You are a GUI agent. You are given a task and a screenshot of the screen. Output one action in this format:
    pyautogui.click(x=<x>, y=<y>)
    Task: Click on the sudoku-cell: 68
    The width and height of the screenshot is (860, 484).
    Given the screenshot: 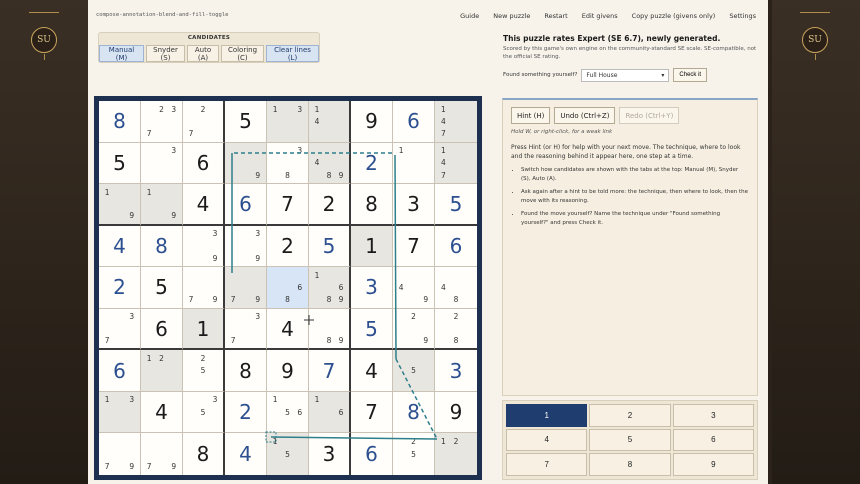 What is the action you would take?
    pyautogui.click(x=288, y=288)
    